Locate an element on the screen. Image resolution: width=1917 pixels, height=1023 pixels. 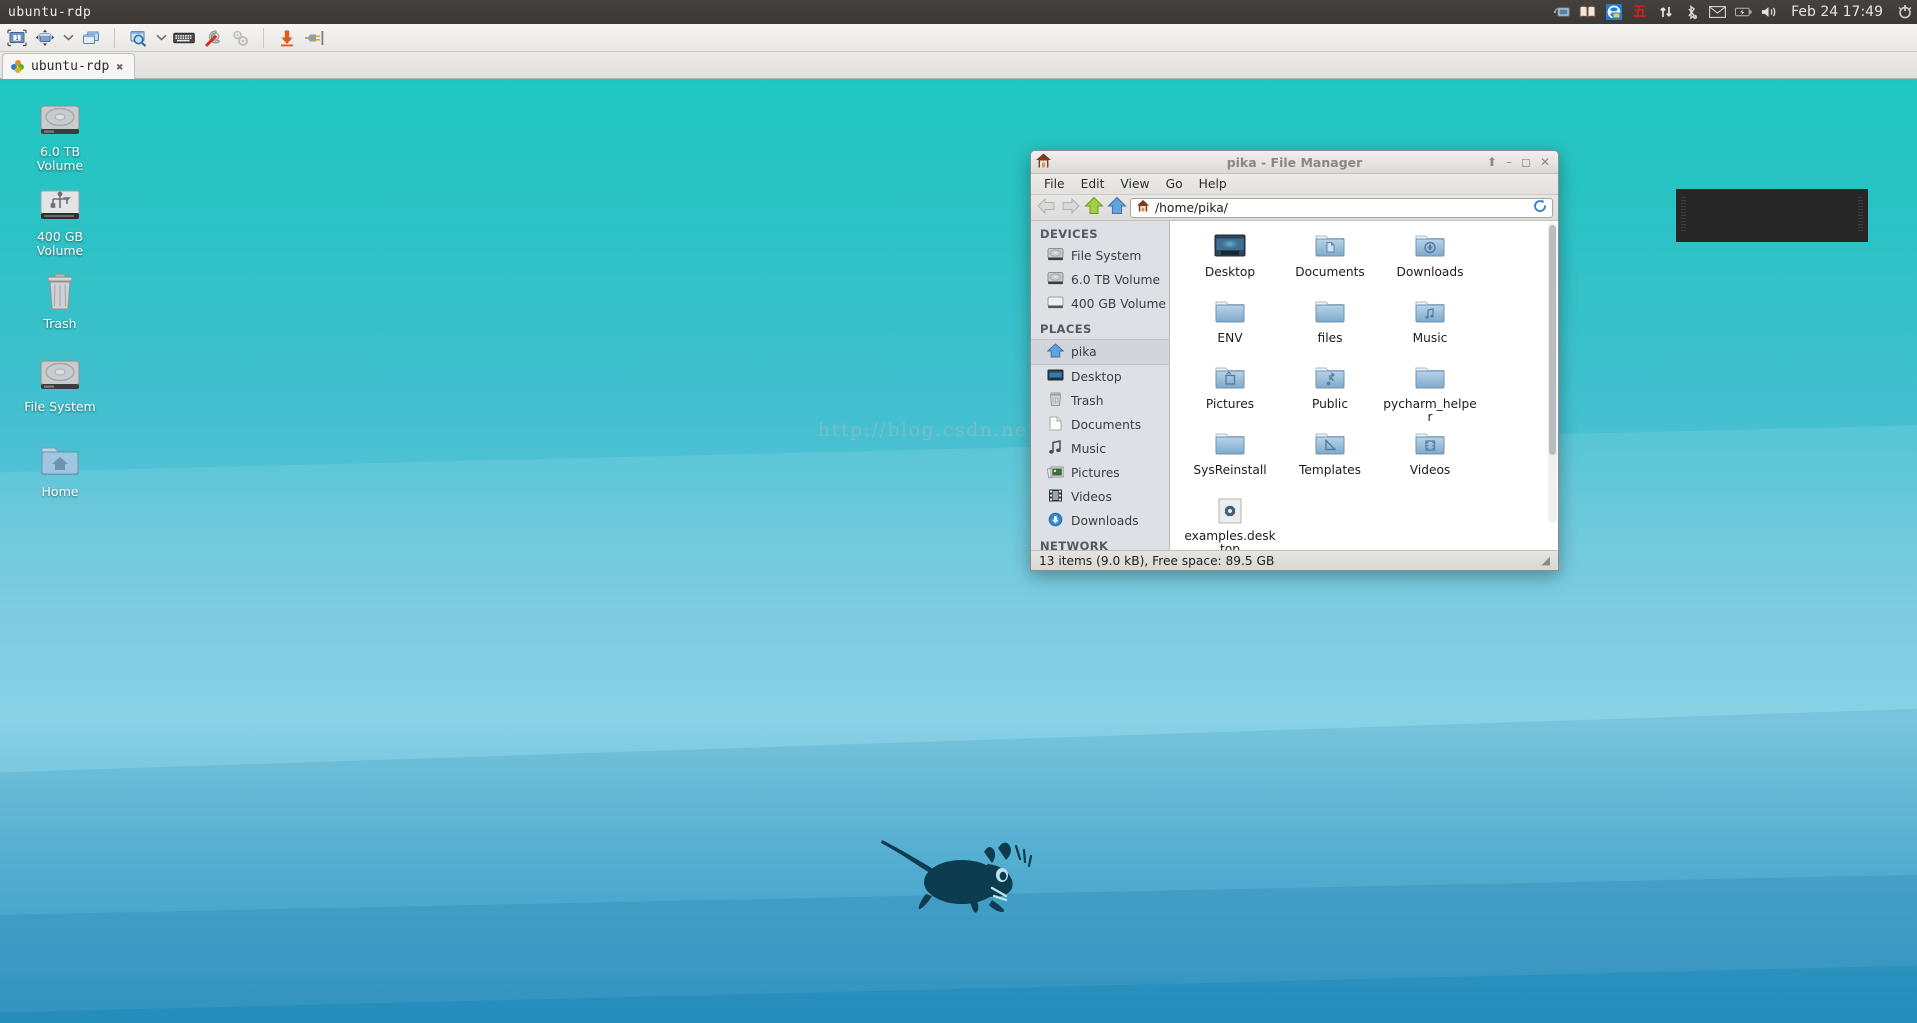
volume-icon is located at coordinates (1769, 12).